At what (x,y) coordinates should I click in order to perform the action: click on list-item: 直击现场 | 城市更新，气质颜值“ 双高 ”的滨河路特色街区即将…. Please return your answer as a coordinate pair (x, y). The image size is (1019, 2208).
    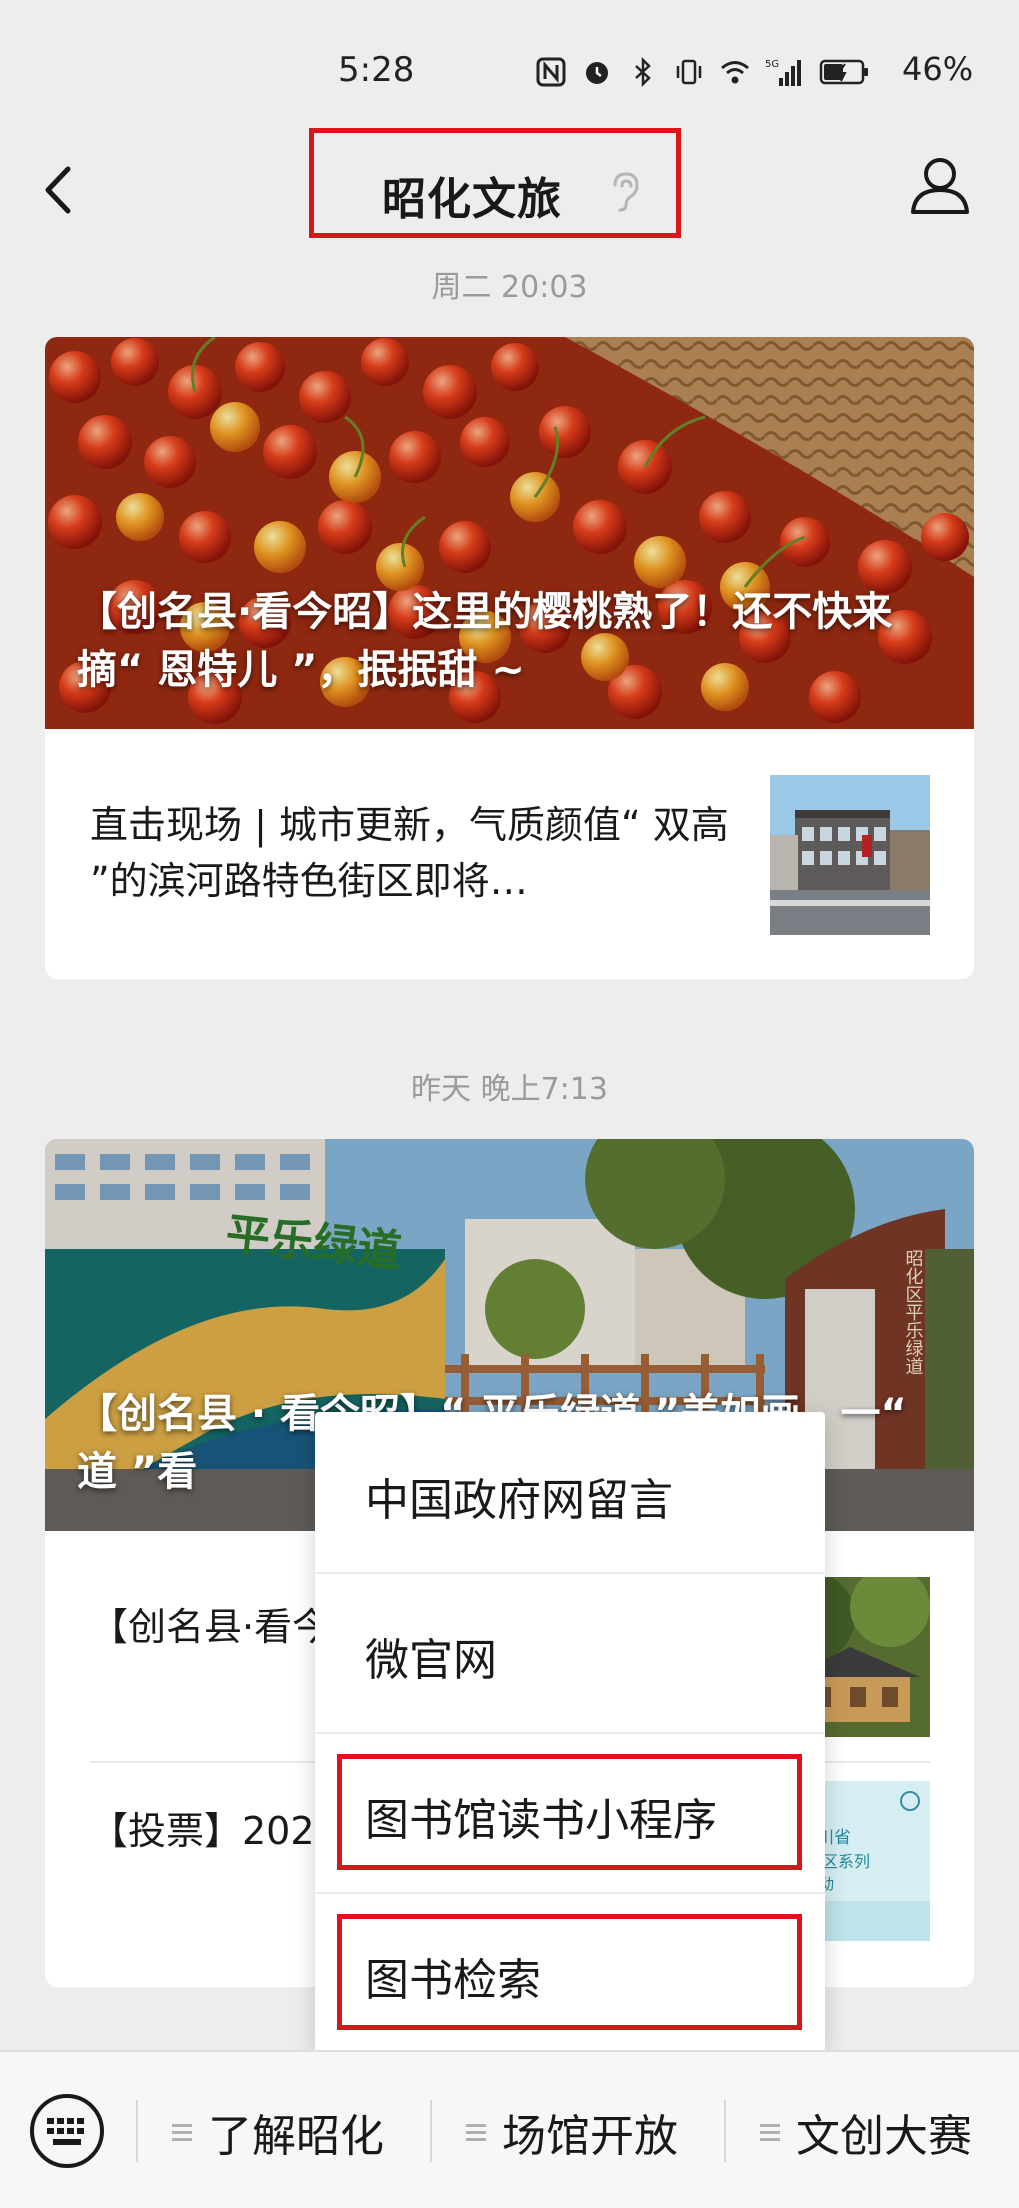
    Looking at the image, I should click on (509, 855).